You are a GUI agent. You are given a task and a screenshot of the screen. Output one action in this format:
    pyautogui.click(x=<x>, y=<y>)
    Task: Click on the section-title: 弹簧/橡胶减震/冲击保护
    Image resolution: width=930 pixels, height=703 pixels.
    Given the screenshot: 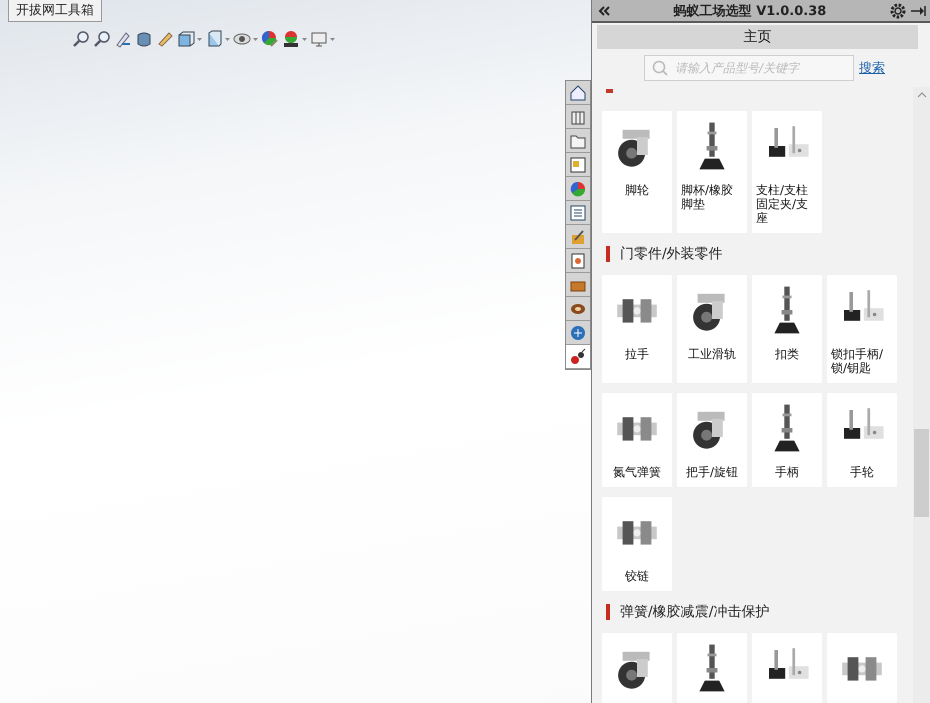 What is the action you would take?
    pyautogui.click(x=695, y=612)
    